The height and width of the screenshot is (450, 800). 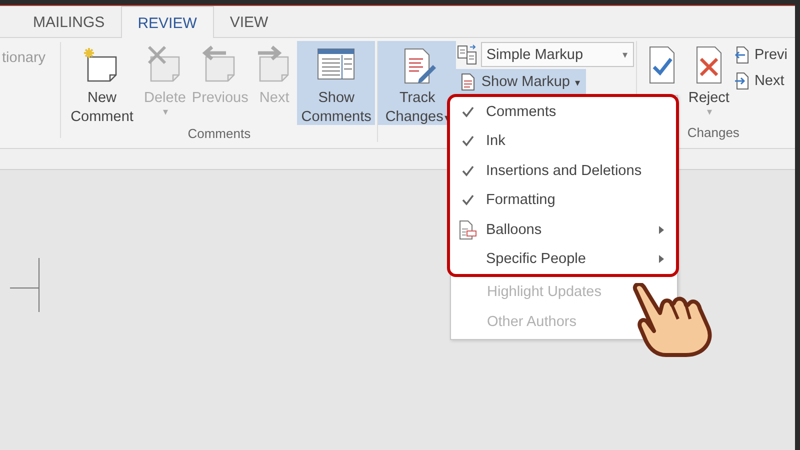 I want to click on menu-item: Ink, so click(x=563, y=141).